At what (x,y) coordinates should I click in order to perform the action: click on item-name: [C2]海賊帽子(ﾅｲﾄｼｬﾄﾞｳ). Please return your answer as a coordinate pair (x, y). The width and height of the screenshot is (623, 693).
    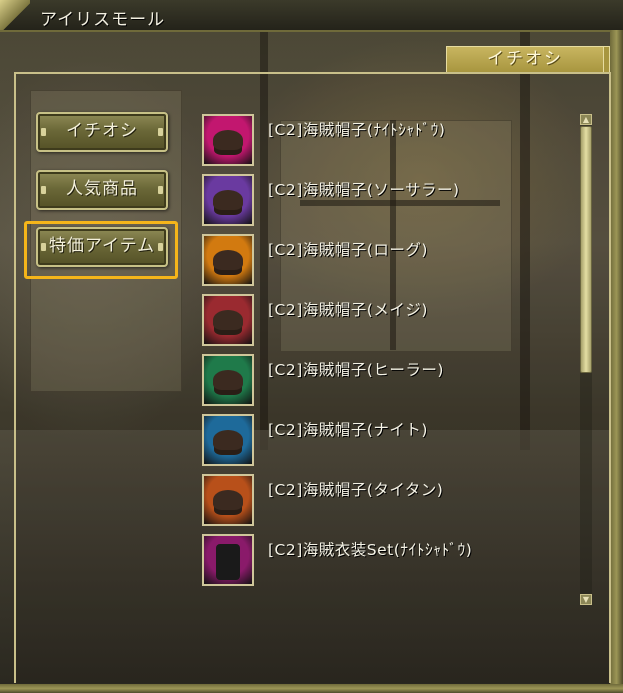
    Looking at the image, I should click on (357, 130).